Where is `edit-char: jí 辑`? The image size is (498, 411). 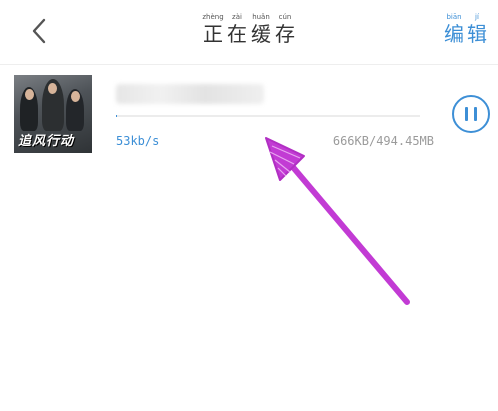
edit-char: jí 辑 is located at coordinates (477, 29).